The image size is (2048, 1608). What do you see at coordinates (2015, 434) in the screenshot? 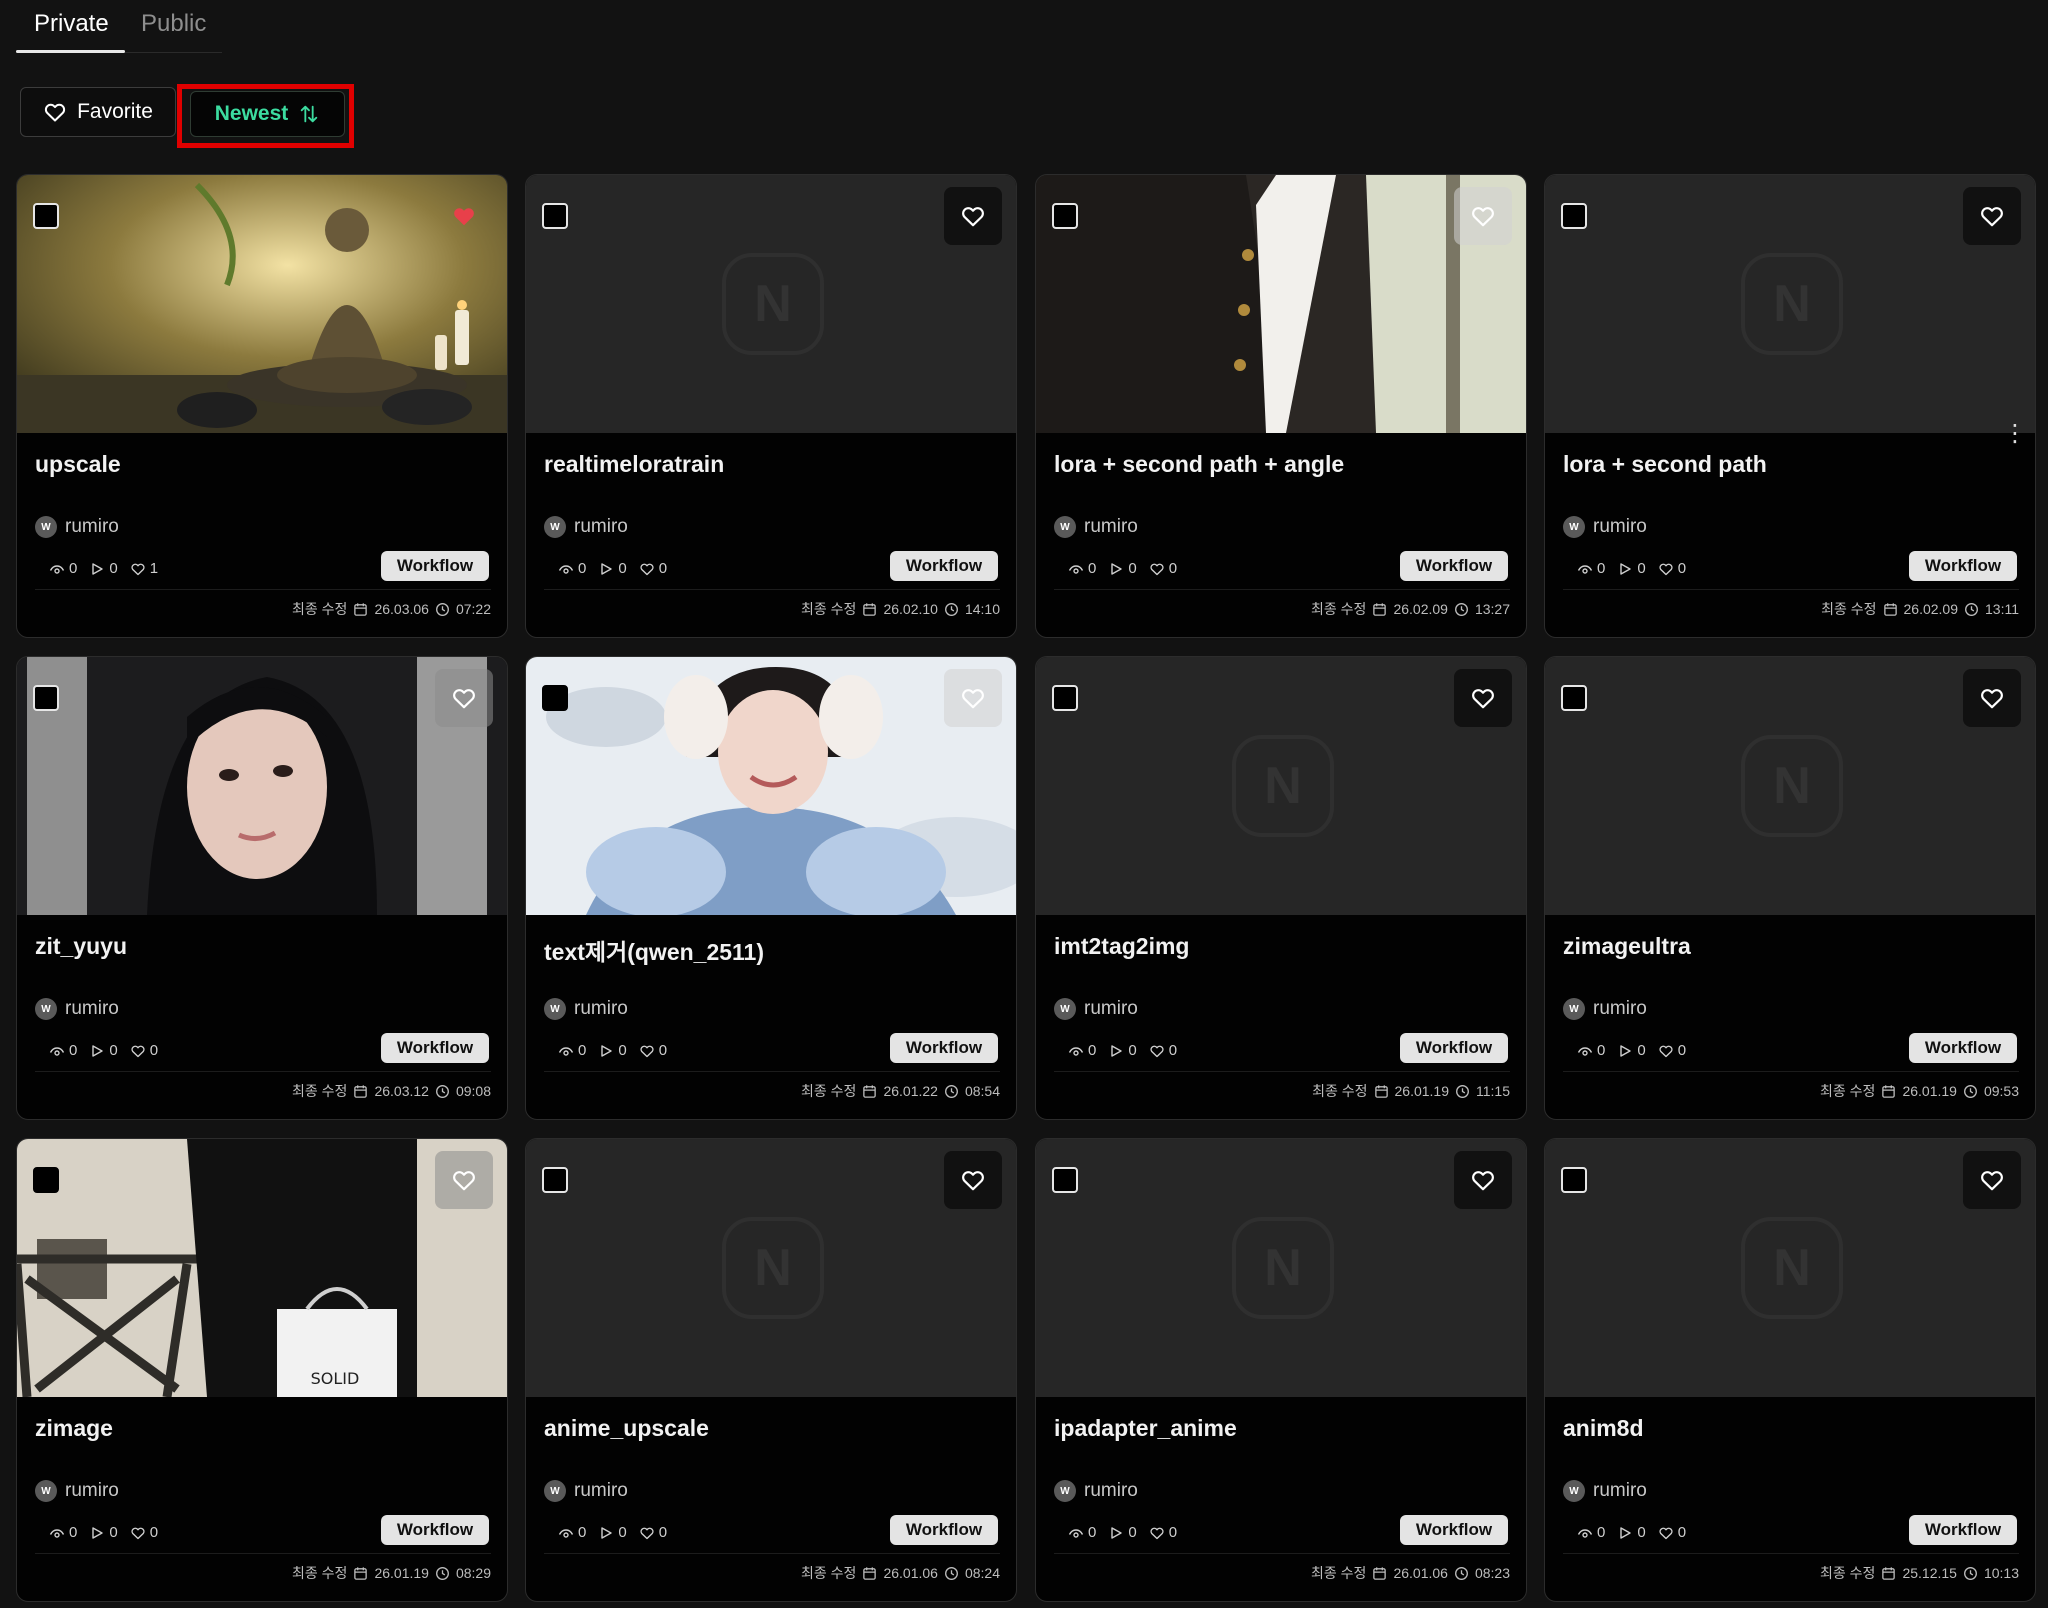
I see `more-options-icon: ⋮` at bounding box center [2015, 434].